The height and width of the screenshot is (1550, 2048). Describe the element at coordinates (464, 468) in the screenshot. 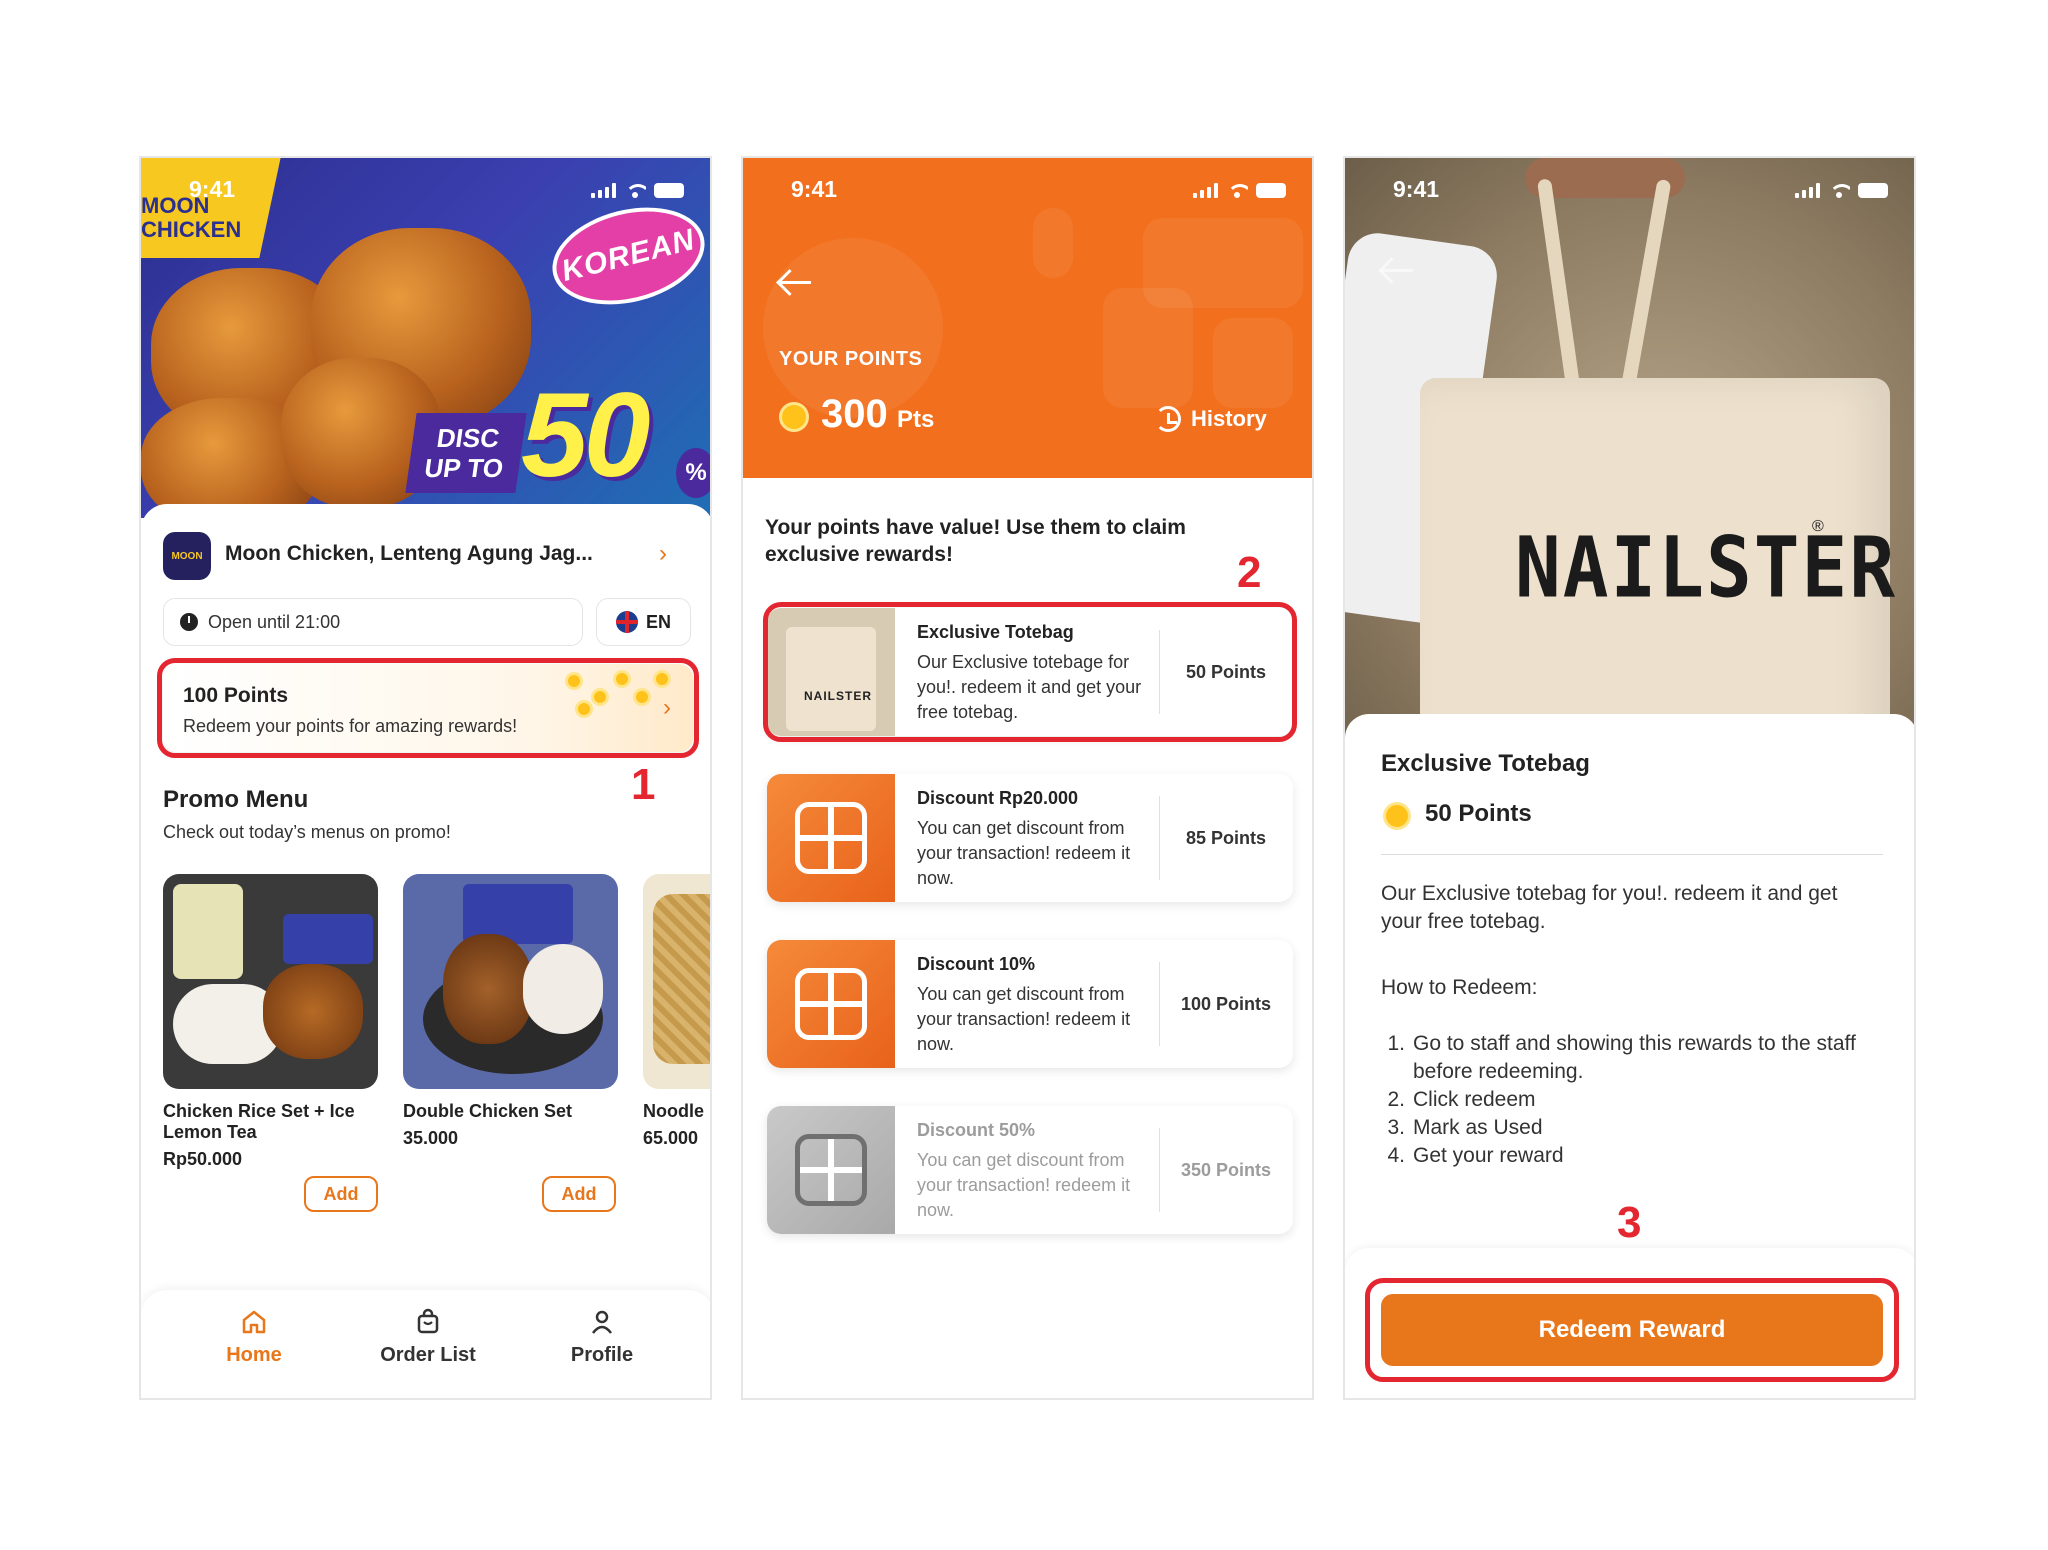

I see `disc-line-2: UP TO` at that location.